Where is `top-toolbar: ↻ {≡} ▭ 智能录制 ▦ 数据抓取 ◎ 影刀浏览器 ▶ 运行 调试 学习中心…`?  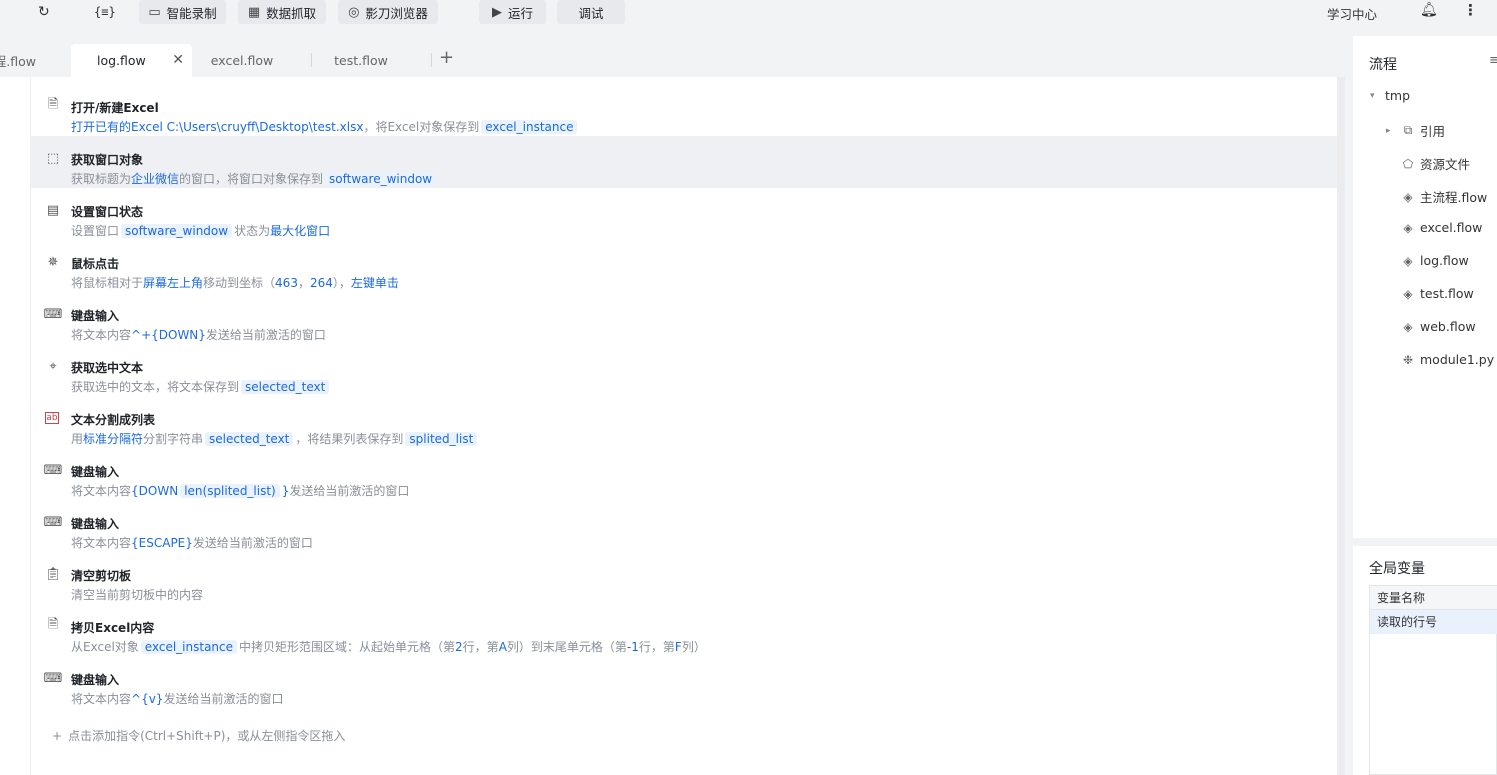
top-toolbar: ↻ {≡} ▭ 智能录制 ▦ 数据抓取 ◎ 影刀浏览器 ▶ 运行 调试 学习中心… is located at coordinates (748, 18).